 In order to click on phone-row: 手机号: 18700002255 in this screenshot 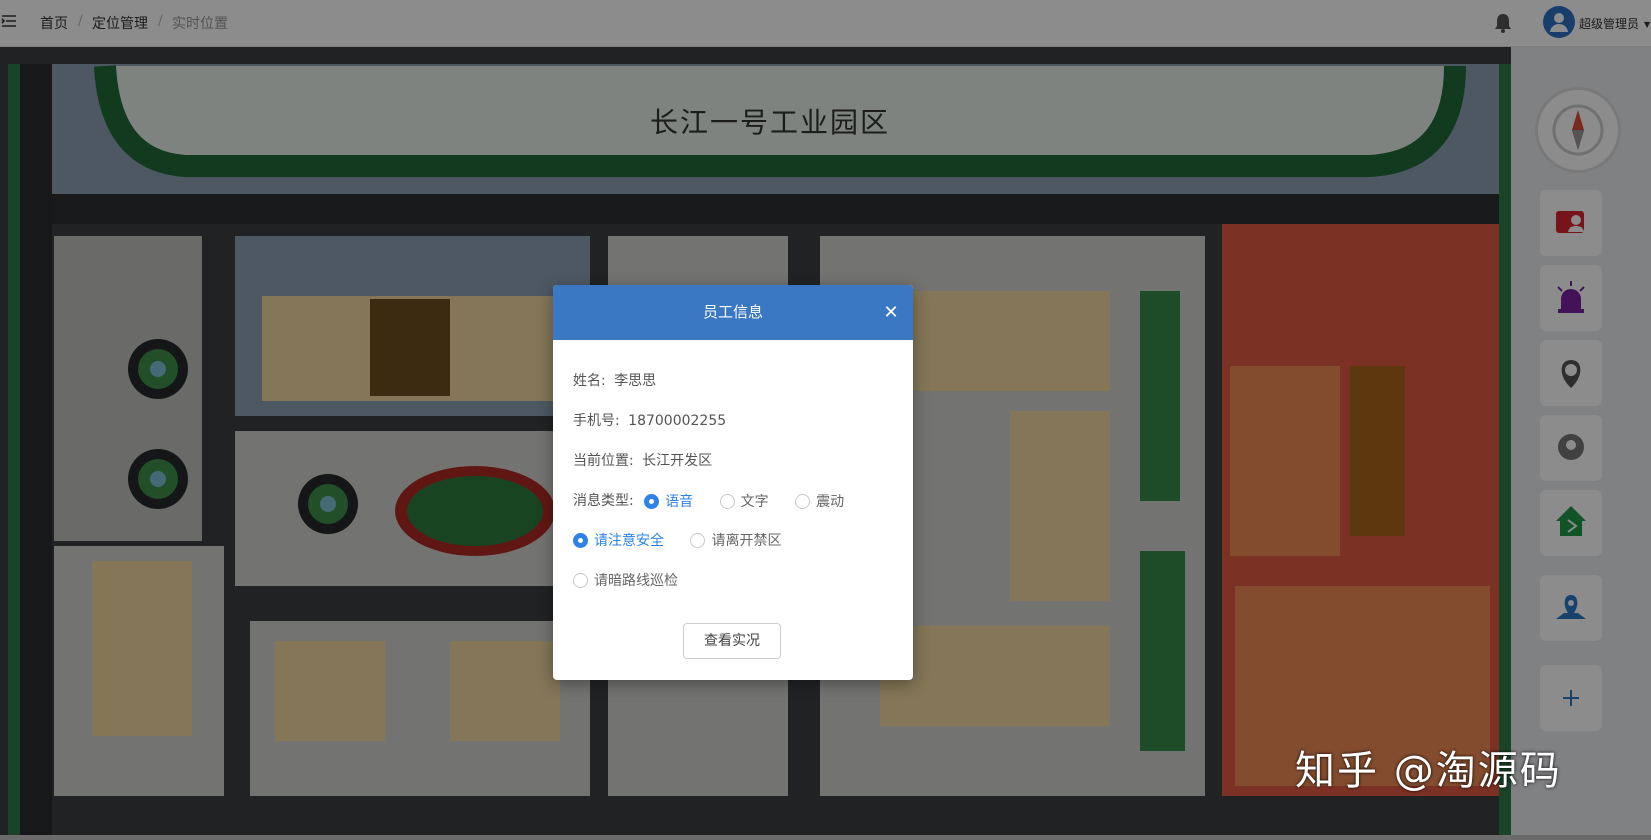, I will do `click(649, 420)`.